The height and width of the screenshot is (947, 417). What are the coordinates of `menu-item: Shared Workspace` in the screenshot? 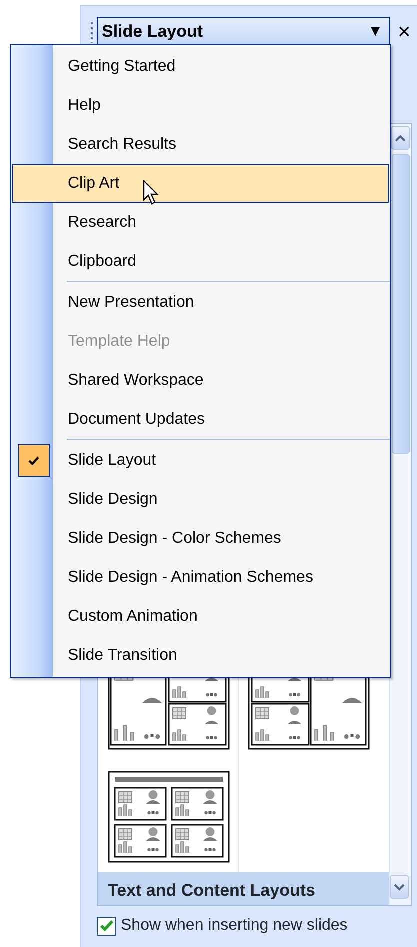 It's located at (200, 380).